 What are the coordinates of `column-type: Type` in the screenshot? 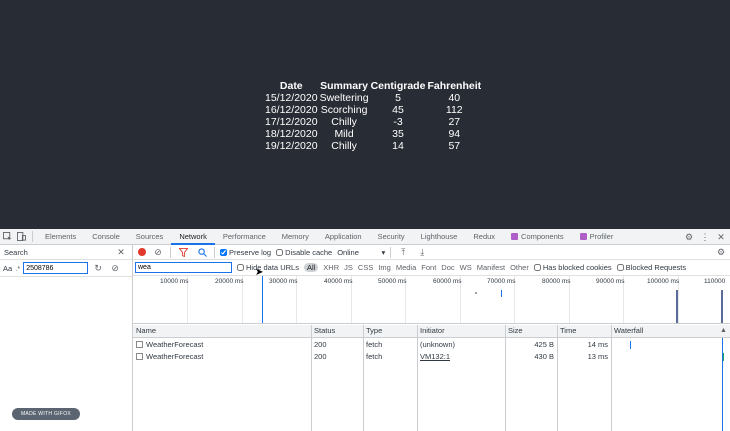 It's located at (390, 331).